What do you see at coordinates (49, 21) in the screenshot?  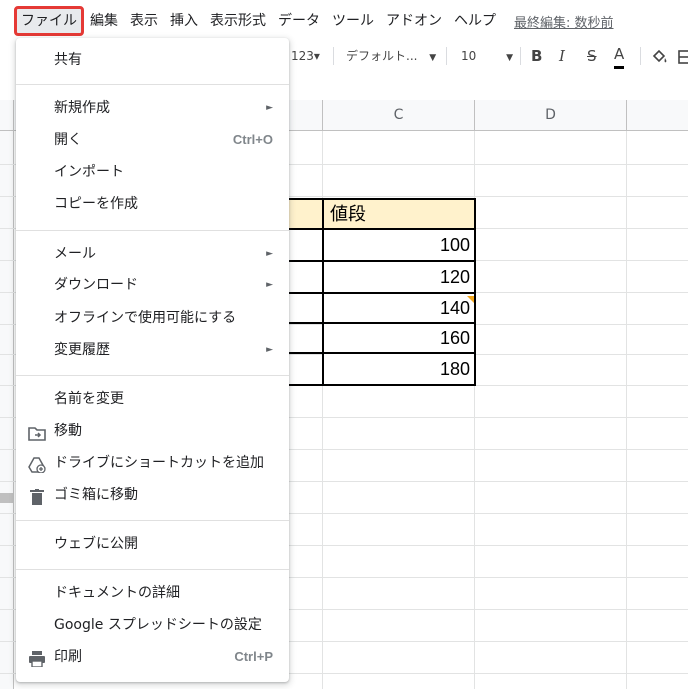 I see `menu-file: ファイル` at bounding box center [49, 21].